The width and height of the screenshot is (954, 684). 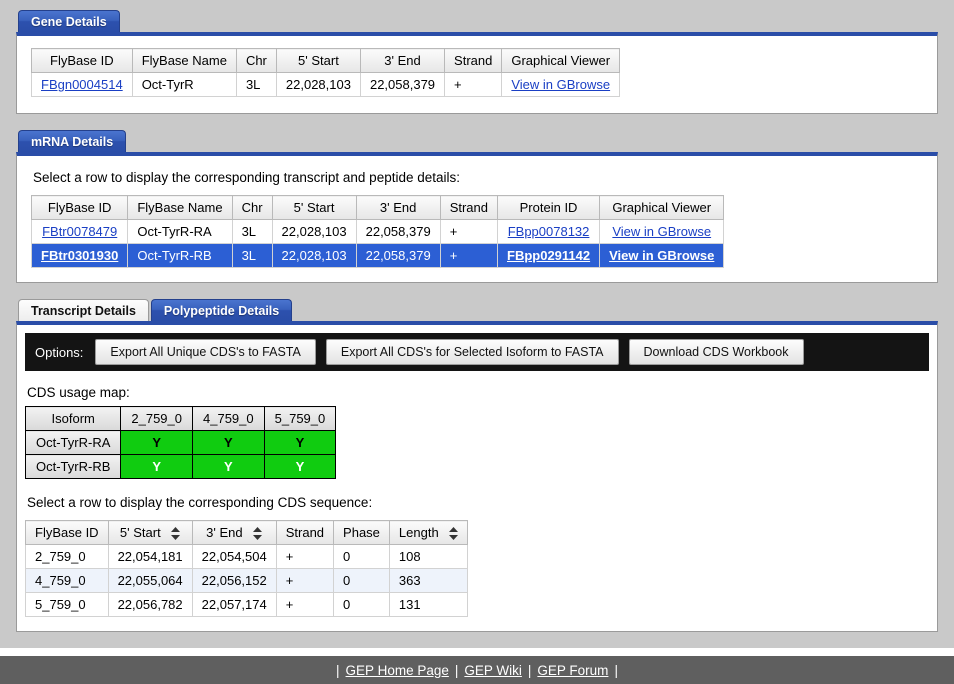 What do you see at coordinates (205, 352) in the screenshot?
I see `export-all-unique-cds-button: Export All Unique CDS's to FASTA` at bounding box center [205, 352].